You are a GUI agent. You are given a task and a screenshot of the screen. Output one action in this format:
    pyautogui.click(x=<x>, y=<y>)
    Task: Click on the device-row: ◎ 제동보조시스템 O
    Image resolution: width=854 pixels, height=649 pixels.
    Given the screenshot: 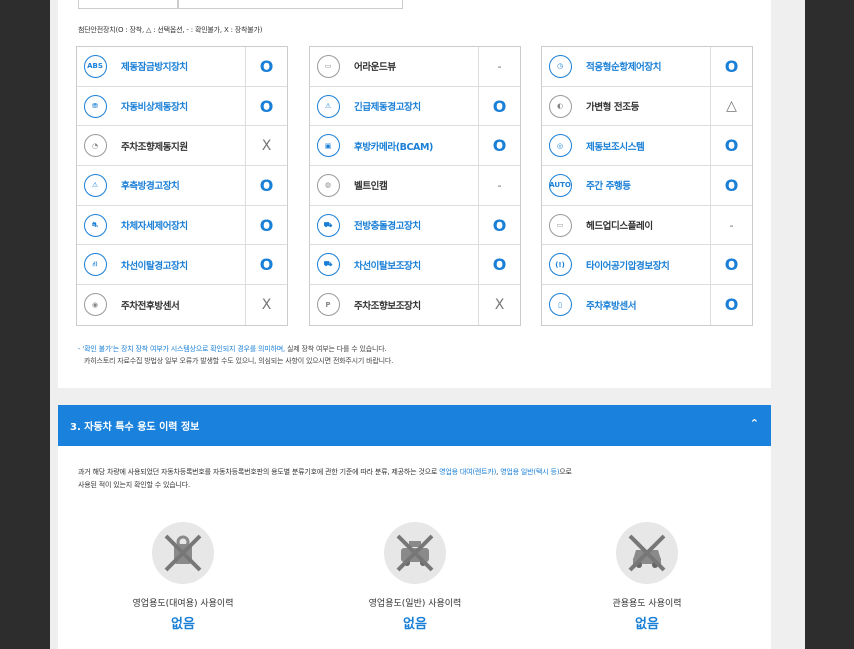 What is the action you would take?
    pyautogui.click(x=647, y=146)
    